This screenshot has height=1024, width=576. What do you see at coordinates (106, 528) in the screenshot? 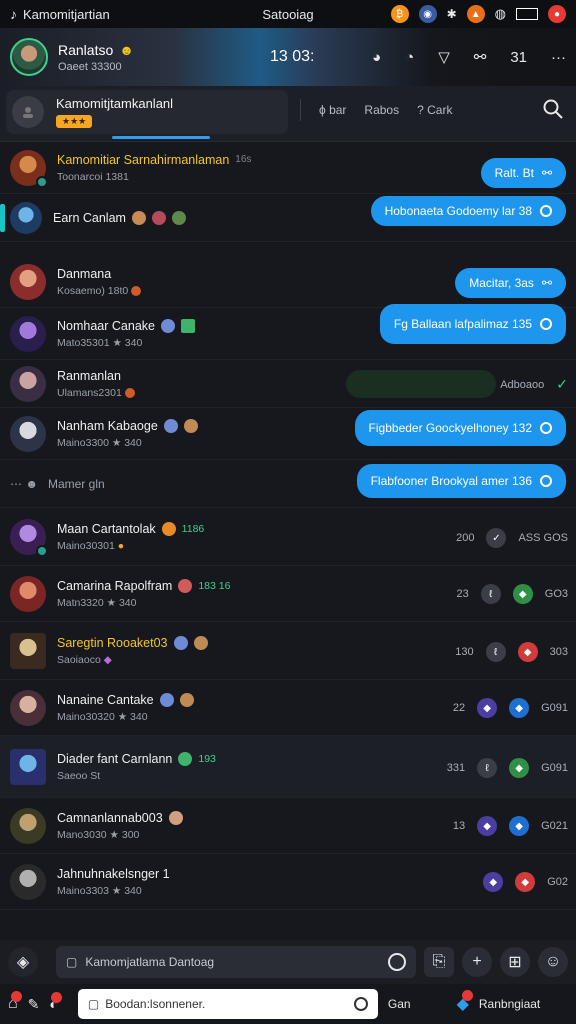
I see `contact-name: Maan Cartantolak` at bounding box center [106, 528].